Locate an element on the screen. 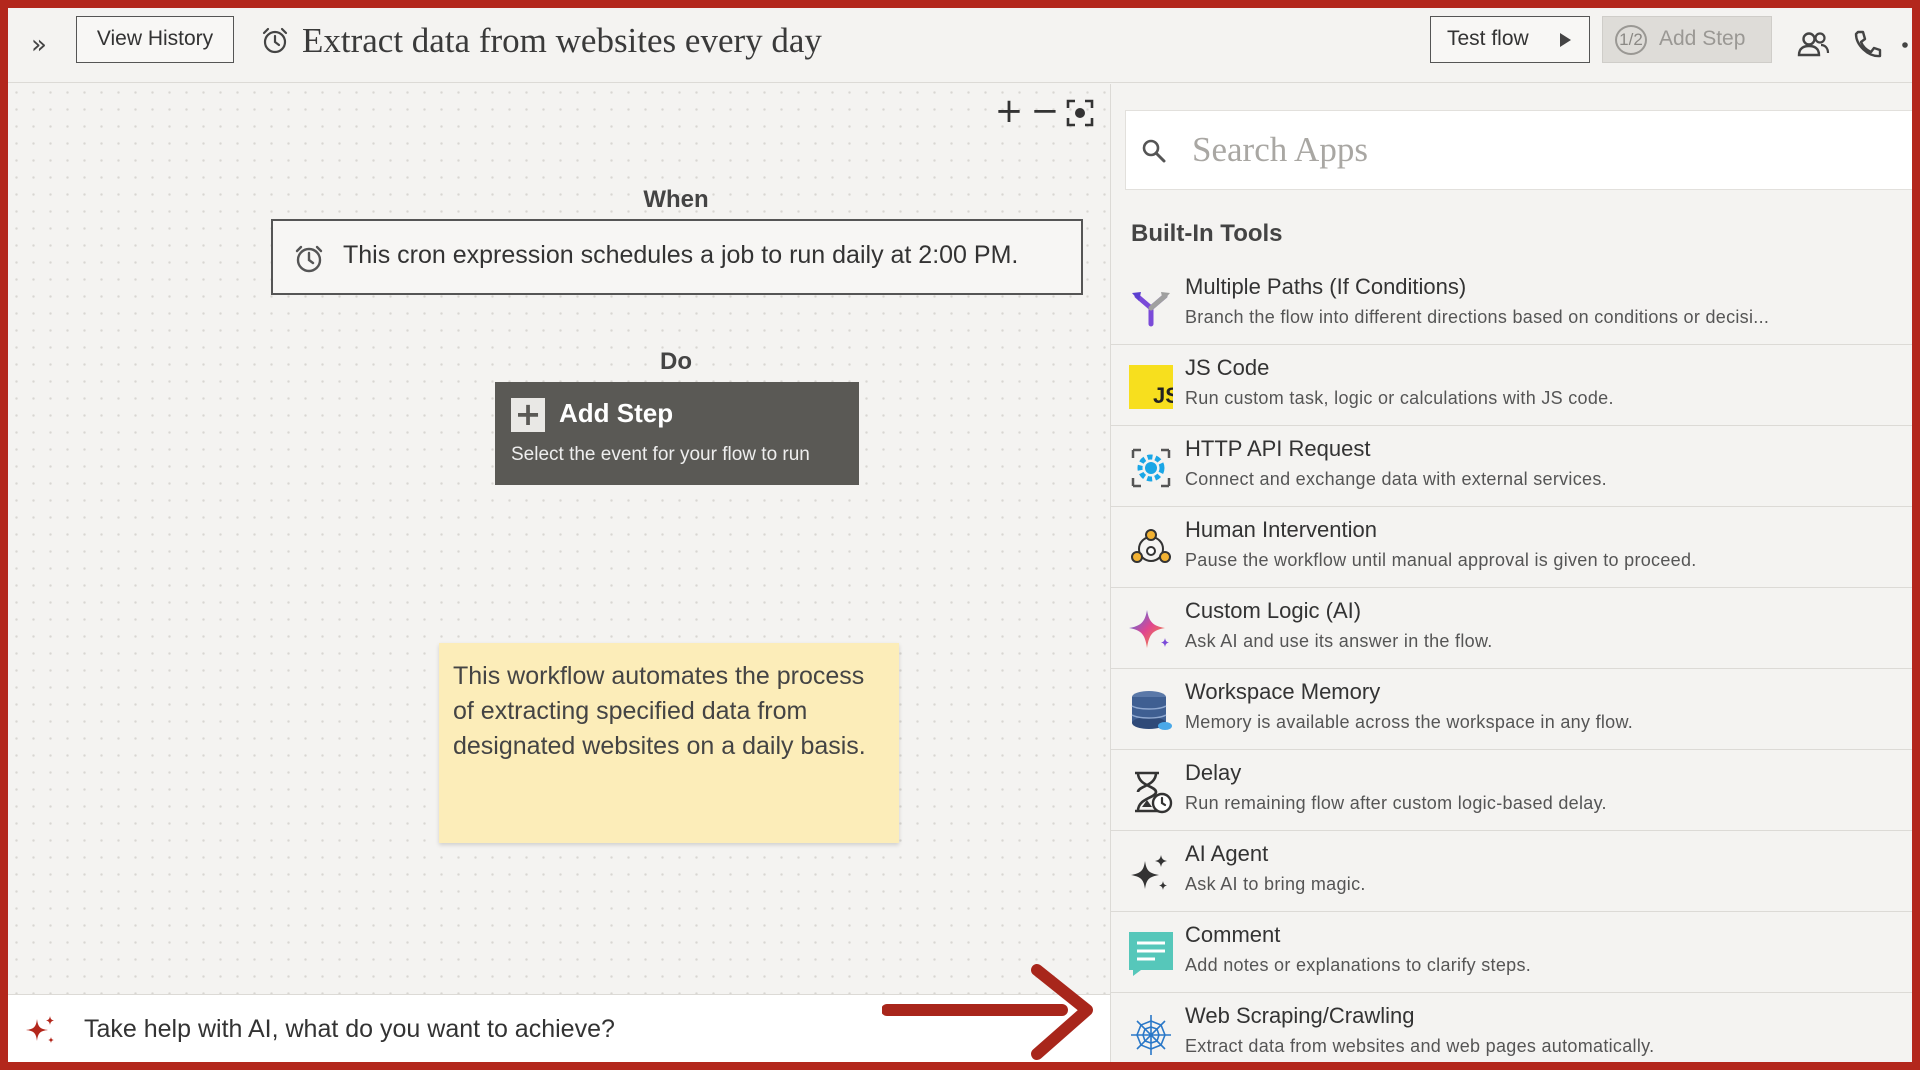  more-options-icon is located at coordinates (1905, 45).